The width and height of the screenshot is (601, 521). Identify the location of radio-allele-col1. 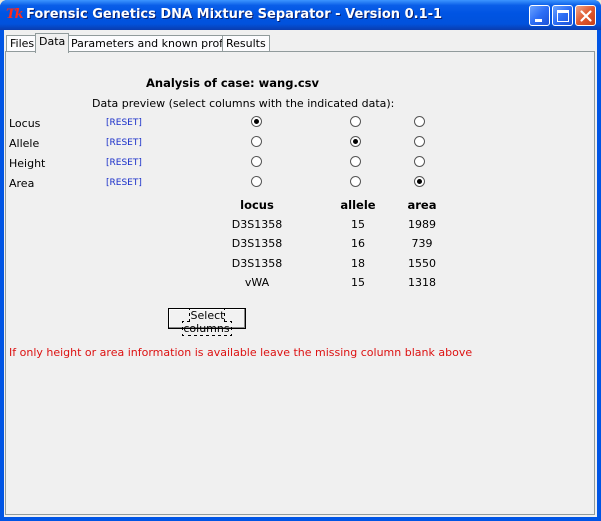
(256, 141).